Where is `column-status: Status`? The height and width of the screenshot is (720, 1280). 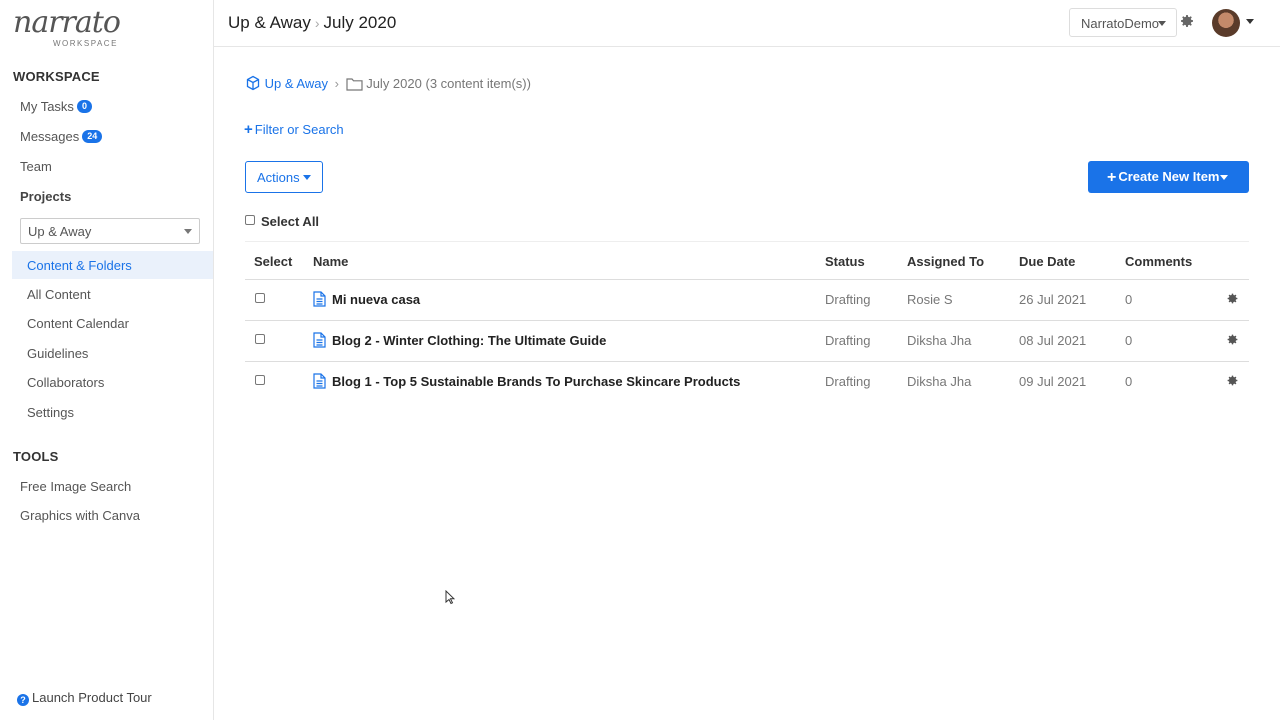 column-status: Status is located at coordinates (845, 261).